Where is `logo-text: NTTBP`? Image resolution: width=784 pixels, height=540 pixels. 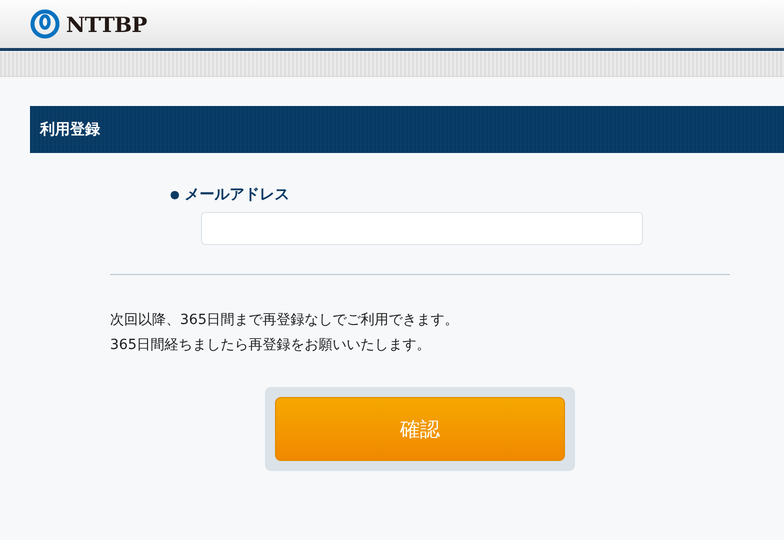
logo-text: NTTBP is located at coordinates (106, 24).